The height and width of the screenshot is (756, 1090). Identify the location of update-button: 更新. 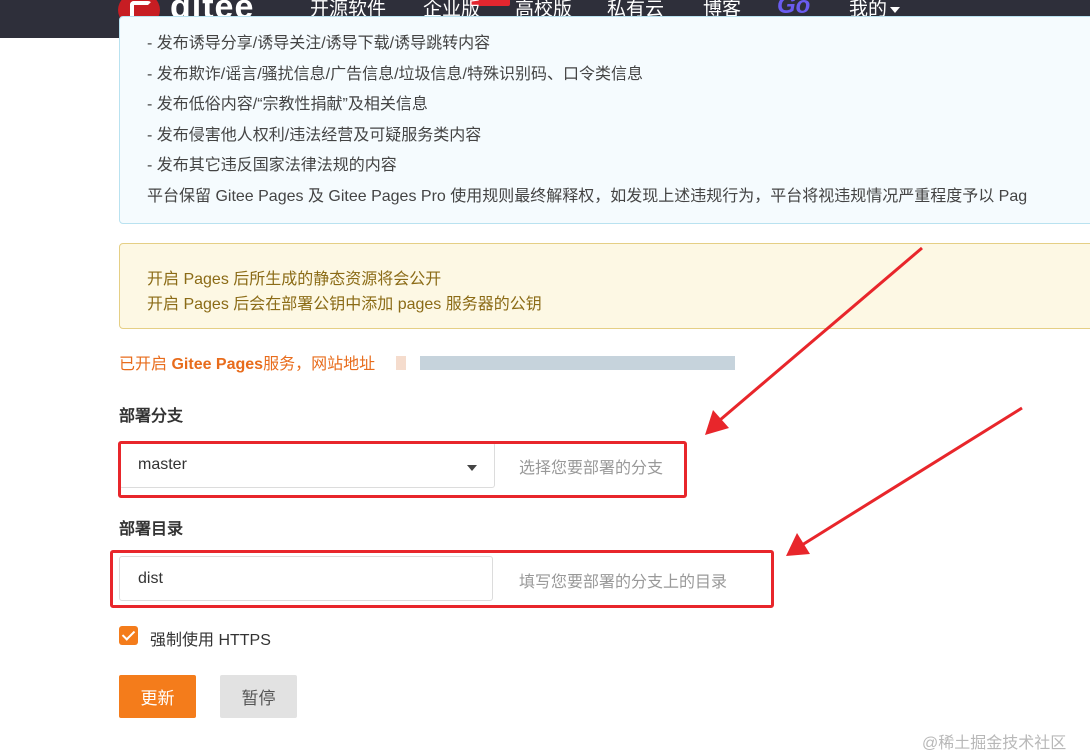
(157, 696).